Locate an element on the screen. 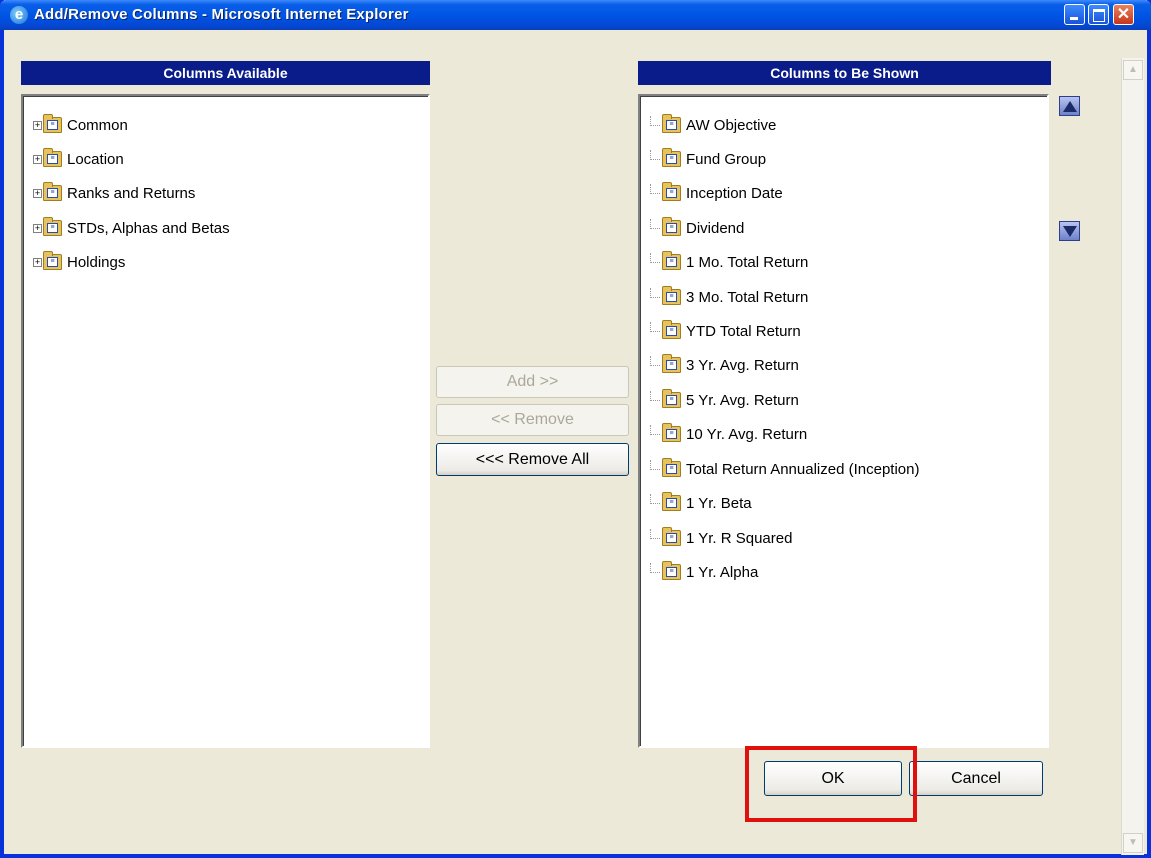  list-item: ≡ AW Objective is located at coordinates (713, 125).